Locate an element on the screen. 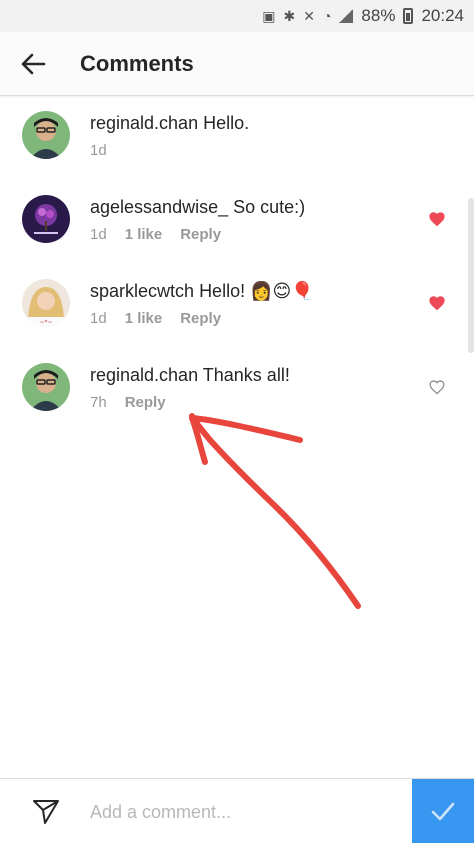  comment-text: reginald.chan Thanks all! is located at coordinates (190, 375).